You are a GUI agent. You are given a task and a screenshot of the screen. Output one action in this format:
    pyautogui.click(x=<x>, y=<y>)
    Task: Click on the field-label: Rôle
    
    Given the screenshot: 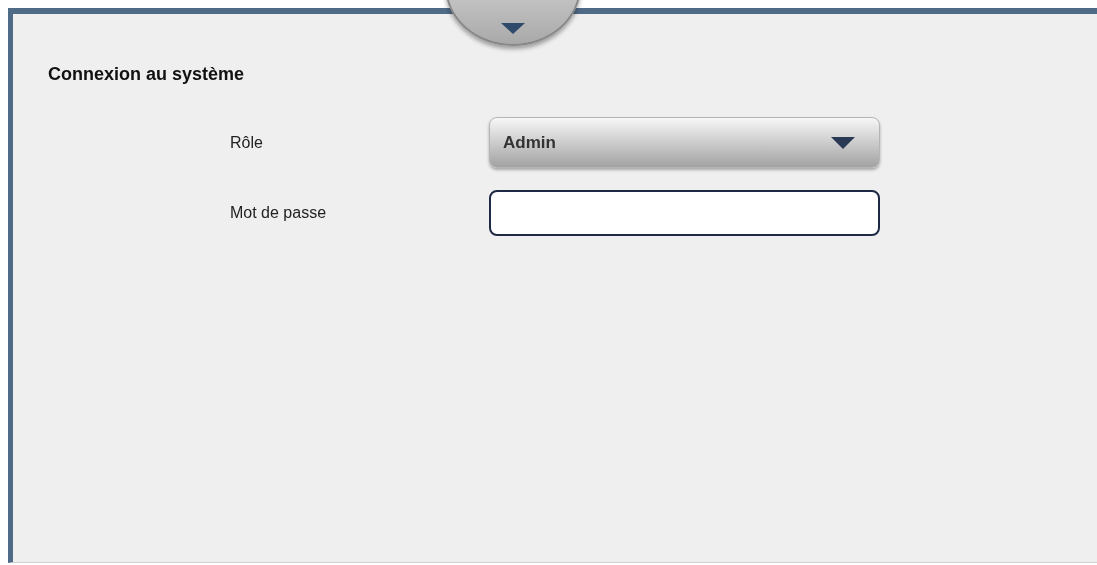 What is the action you would take?
    pyautogui.click(x=247, y=142)
    